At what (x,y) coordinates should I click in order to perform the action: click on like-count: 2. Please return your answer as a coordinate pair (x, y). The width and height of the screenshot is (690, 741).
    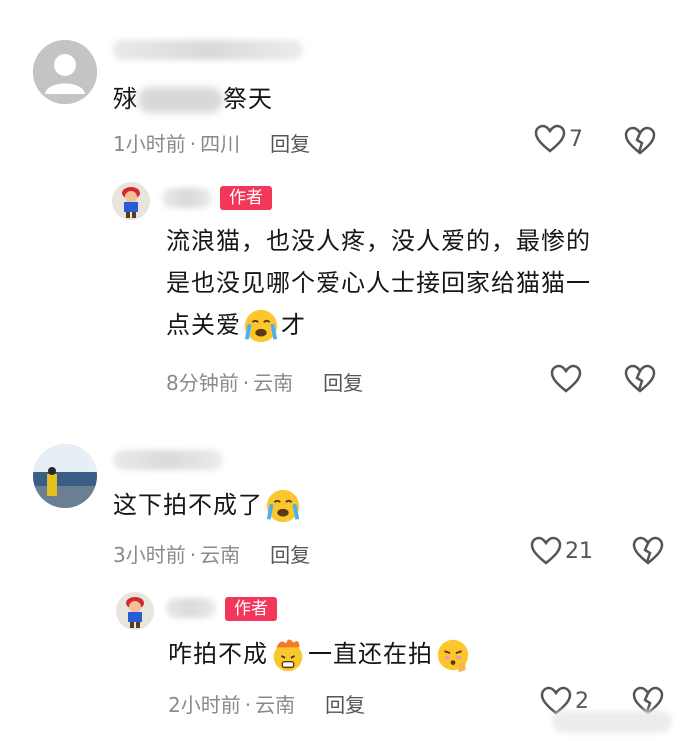
    Looking at the image, I should click on (582, 701).